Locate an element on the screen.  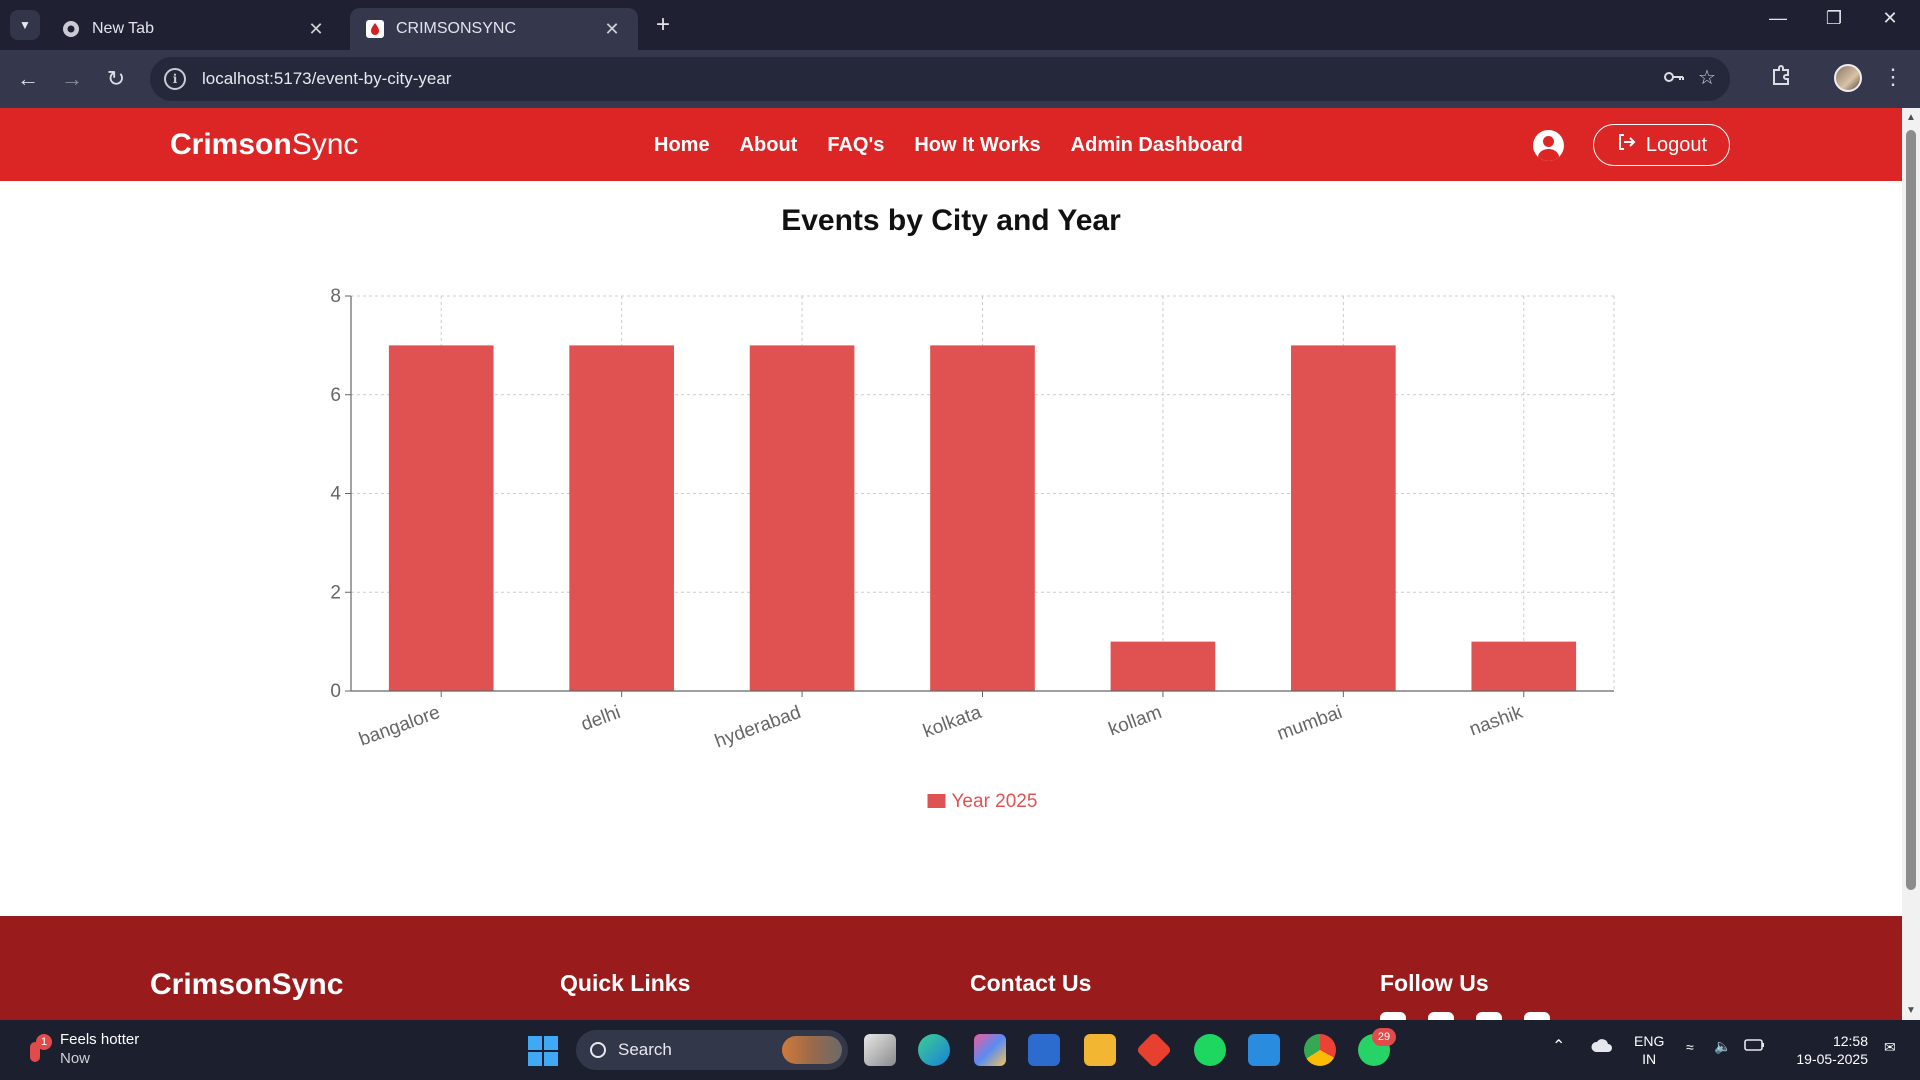
y-tick-label: 6 is located at coordinates (335, 395).